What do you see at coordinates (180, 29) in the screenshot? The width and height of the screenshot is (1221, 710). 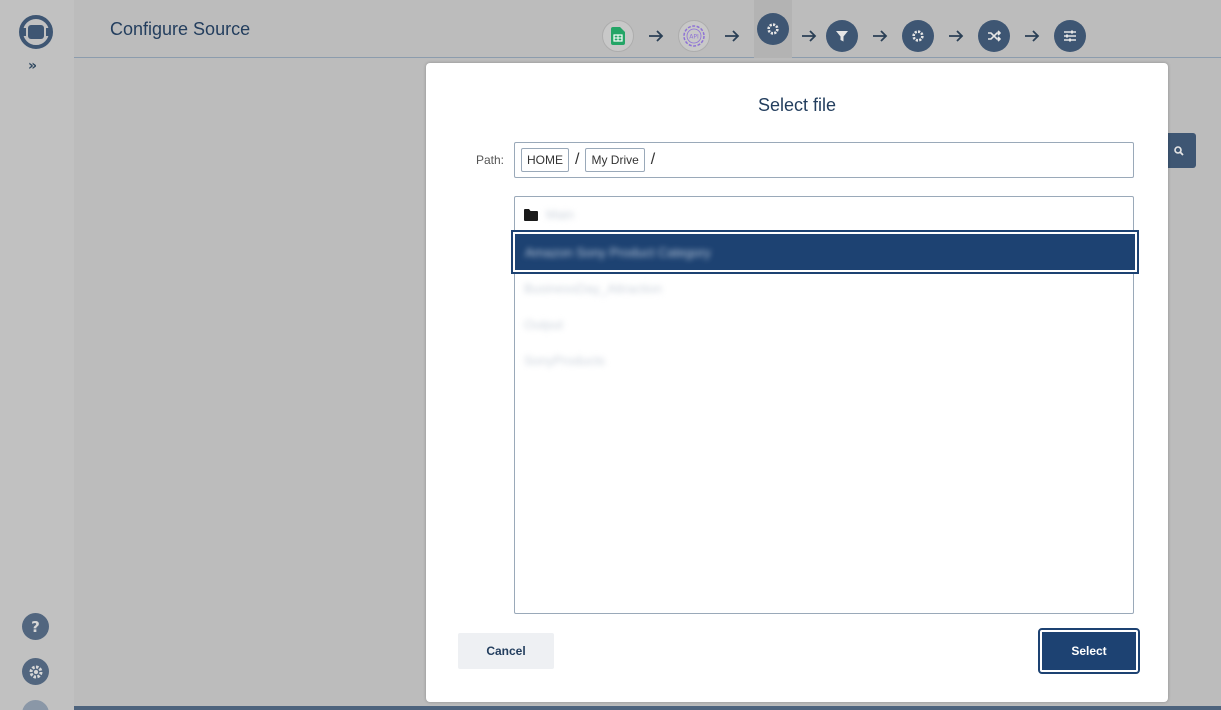 I see `page-title: Configure Source` at bounding box center [180, 29].